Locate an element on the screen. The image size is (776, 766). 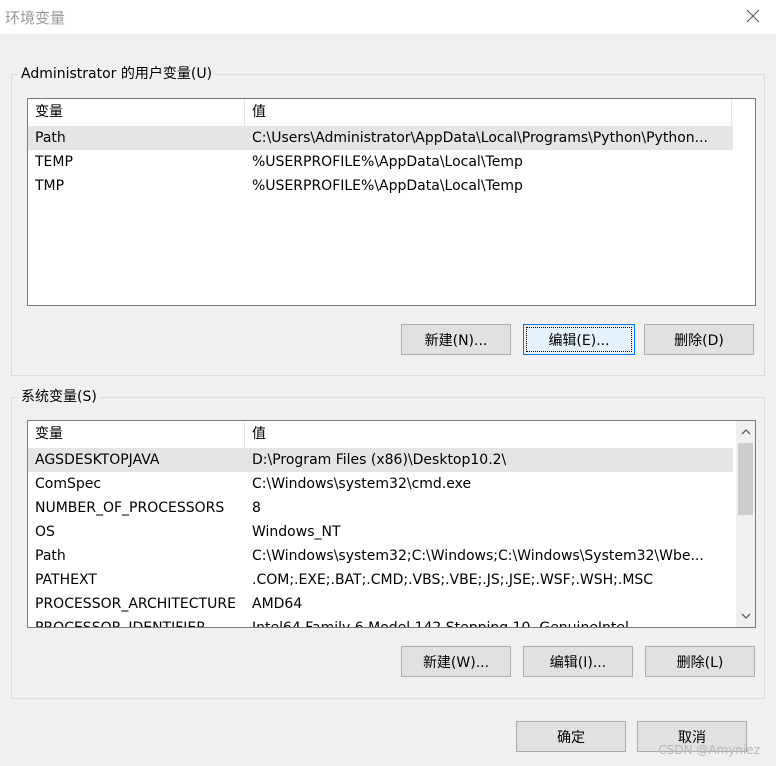
system-list-header: 变量 值 is located at coordinates (380, 434).